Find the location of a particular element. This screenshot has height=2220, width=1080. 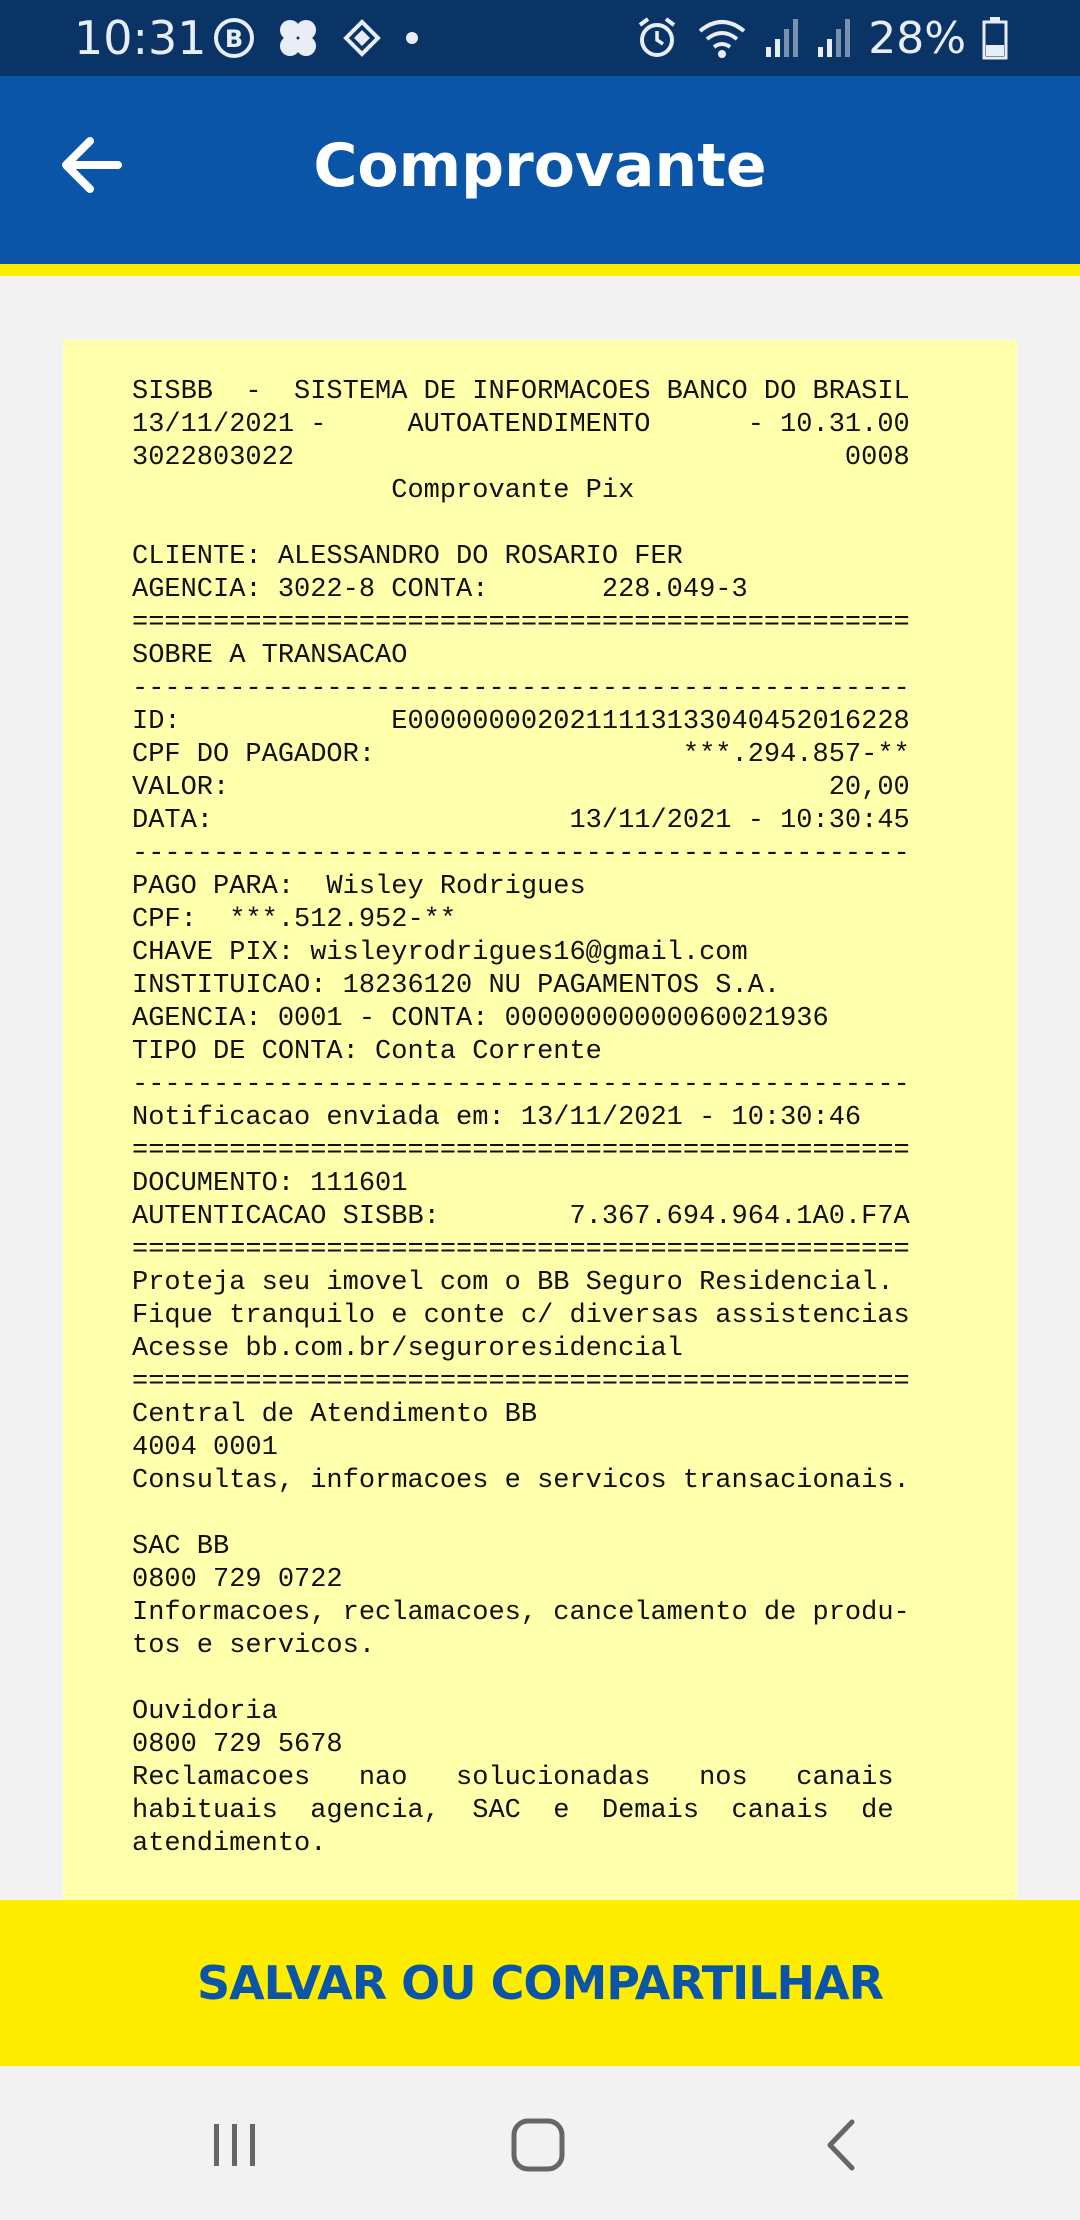

receipt-line: tos e servicos. is located at coordinates (254, 1646).